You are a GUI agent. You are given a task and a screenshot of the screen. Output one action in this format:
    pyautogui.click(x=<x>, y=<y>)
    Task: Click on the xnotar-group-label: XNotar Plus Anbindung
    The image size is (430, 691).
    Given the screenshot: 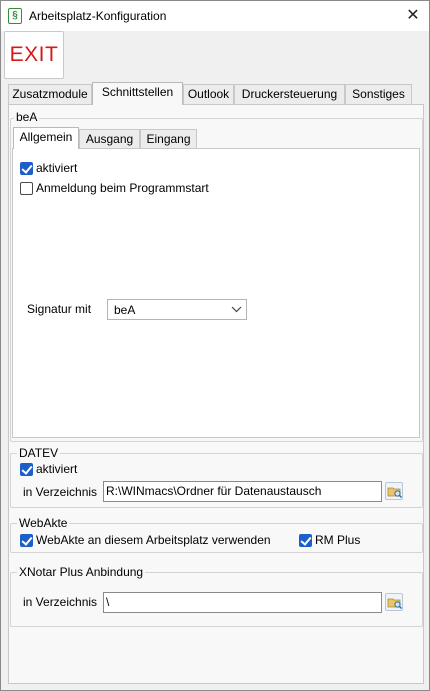 What is the action you would take?
    pyautogui.click(x=81, y=572)
    